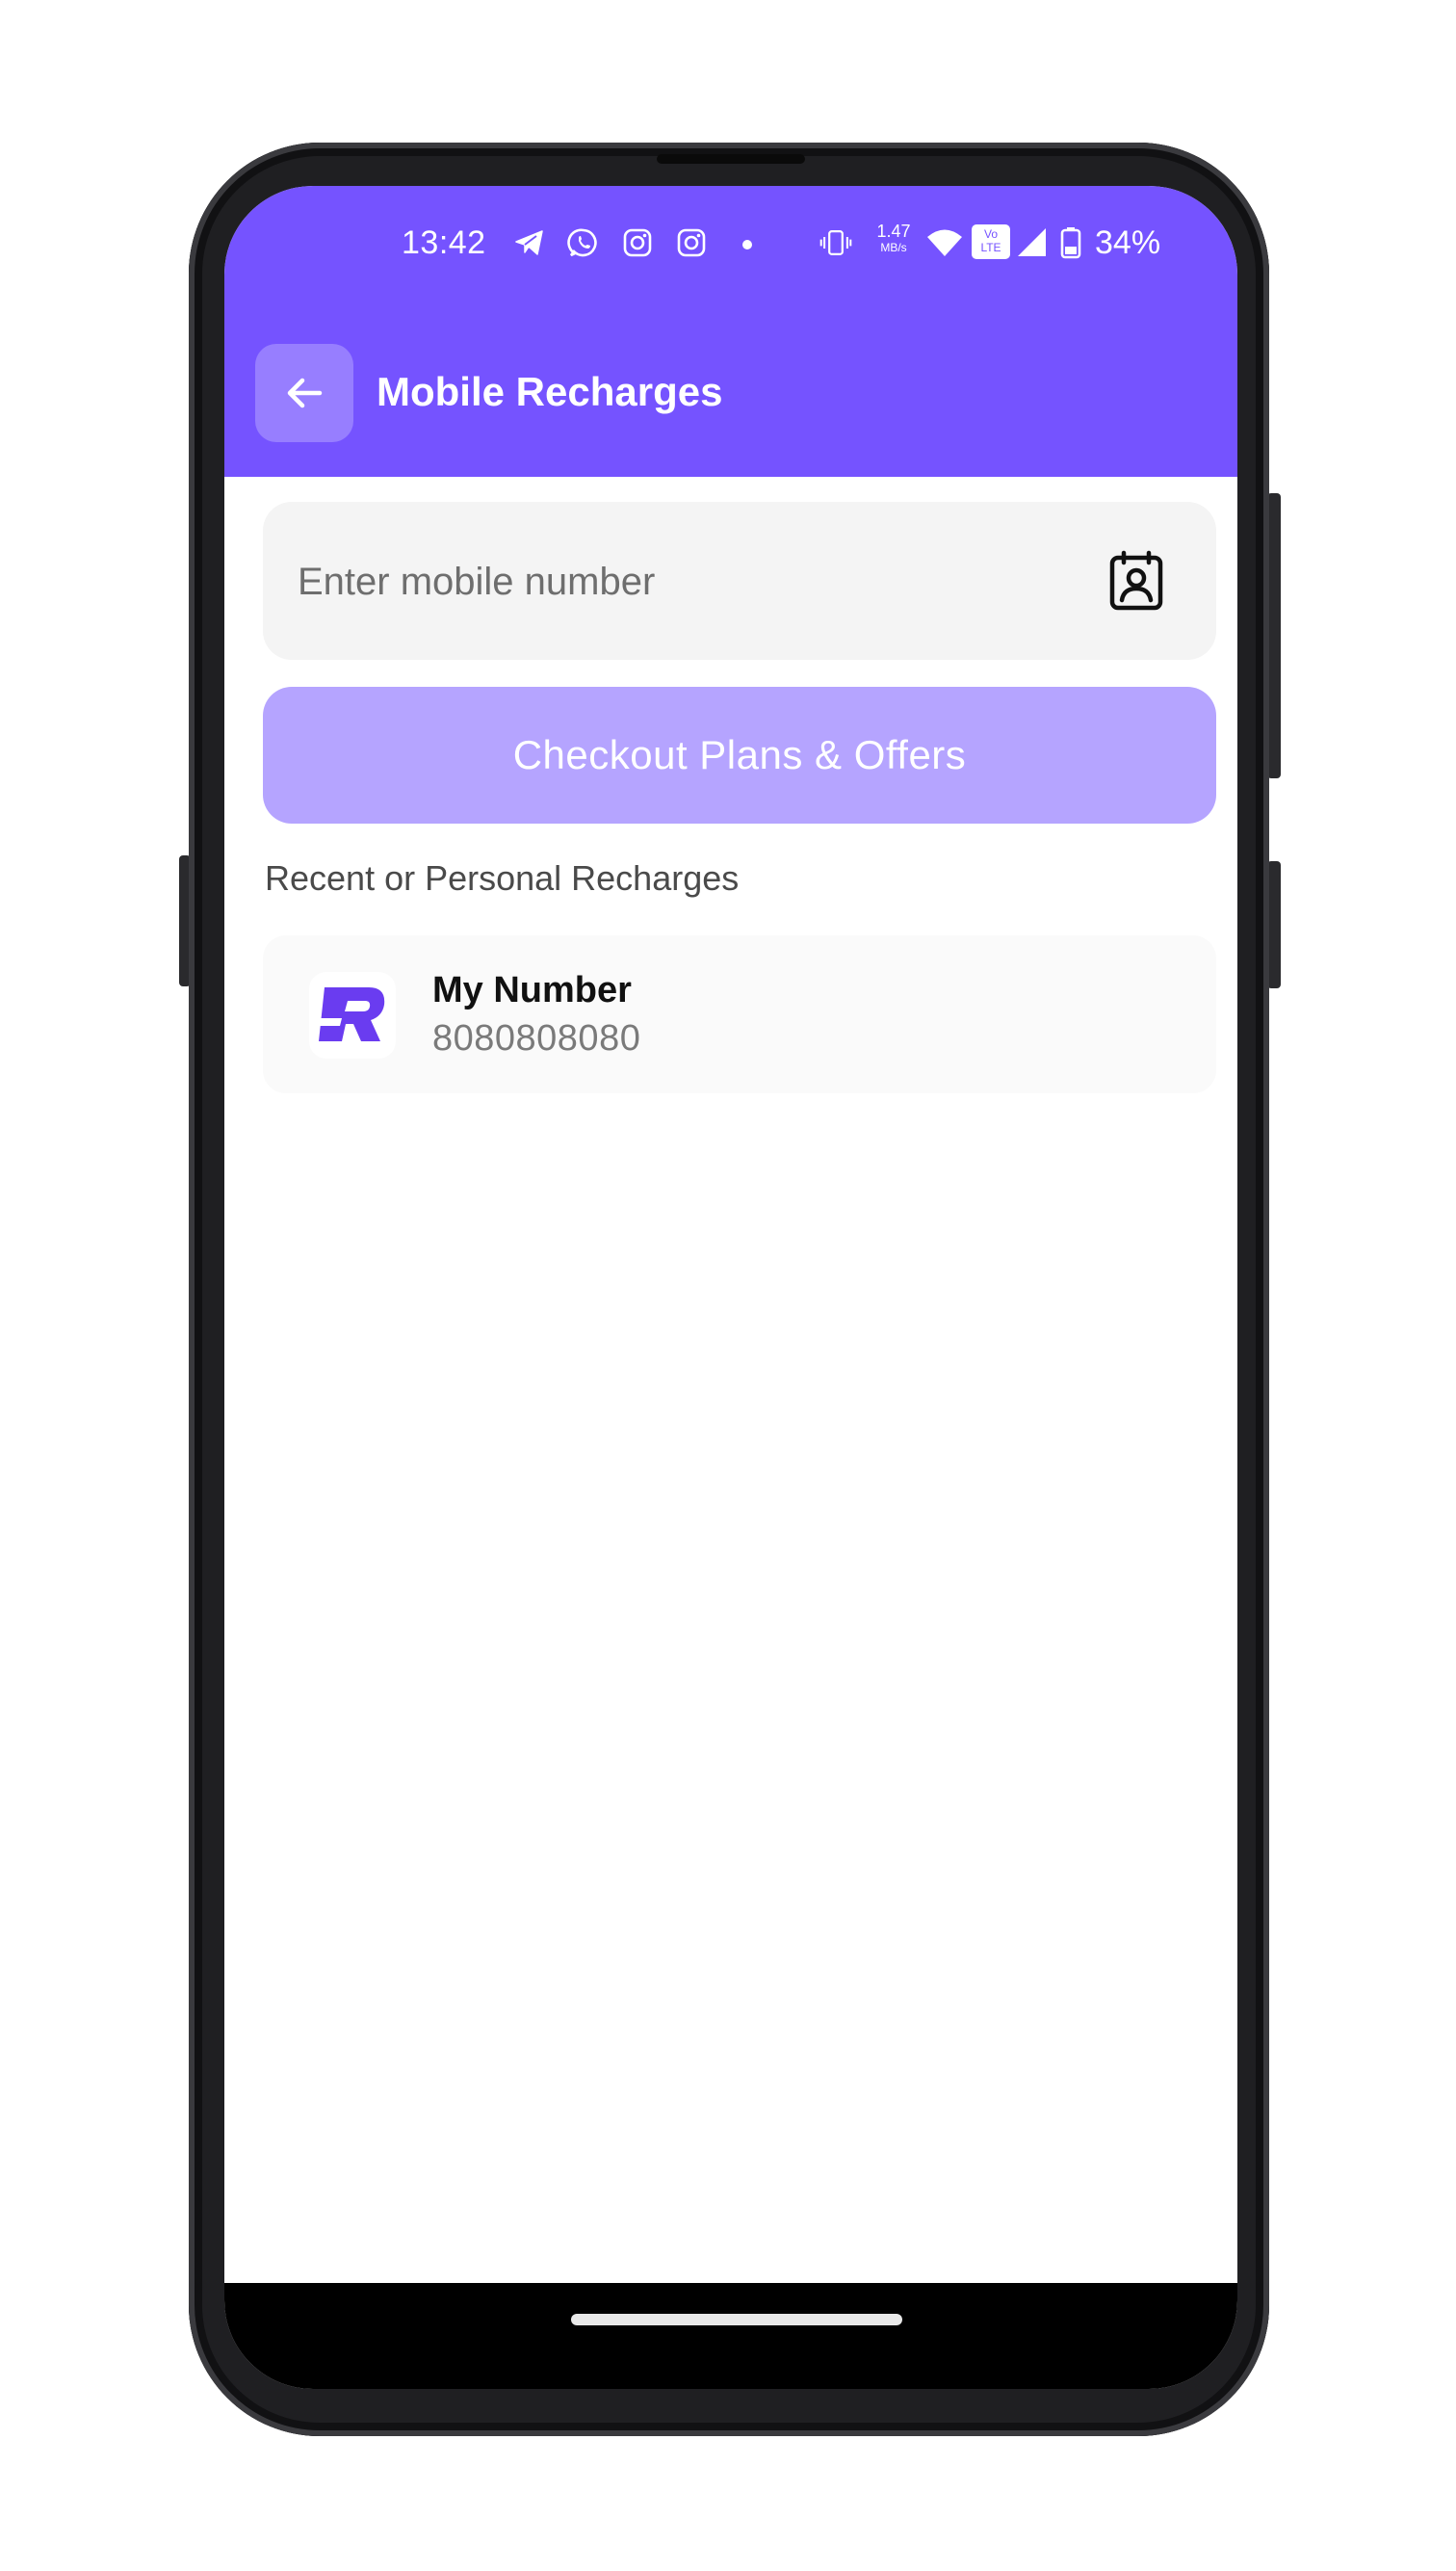 The height and width of the screenshot is (2571, 1456). What do you see at coordinates (991, 234) in the screenshot?
I see `volte-top-label: Vo` at bounding box center [991, 234].